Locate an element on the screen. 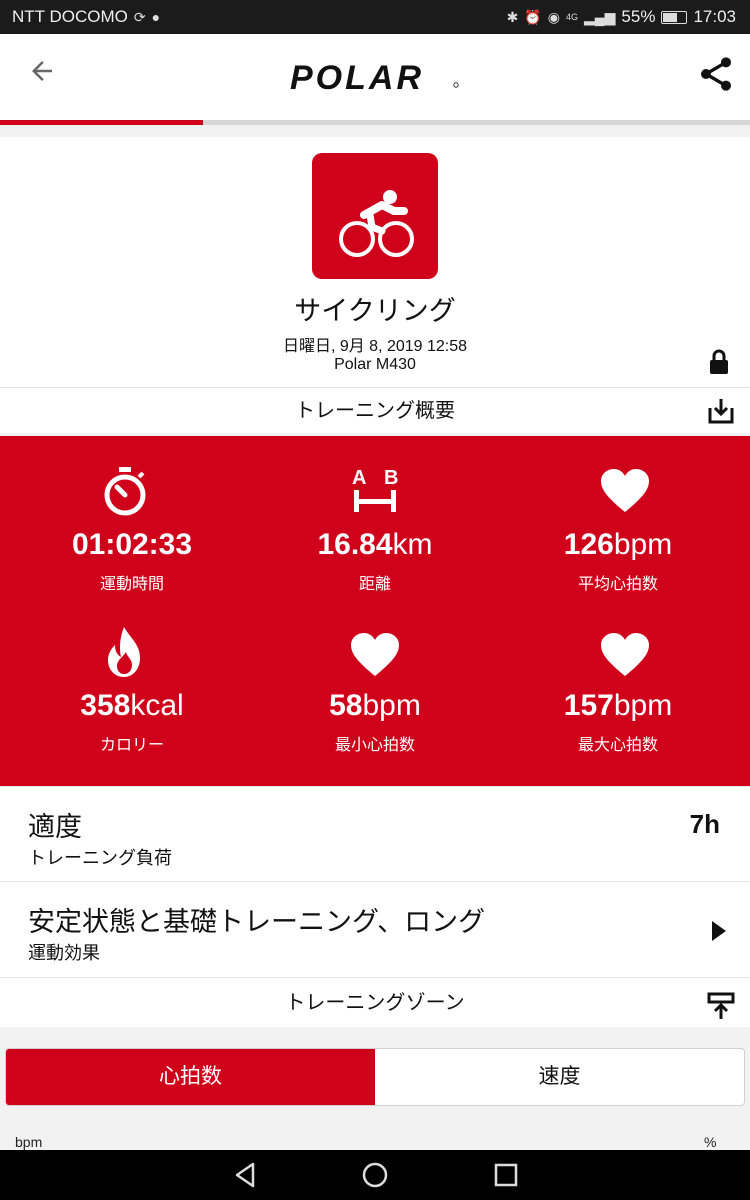  polar-logo: POLAR is located at coordinates (375, 78).